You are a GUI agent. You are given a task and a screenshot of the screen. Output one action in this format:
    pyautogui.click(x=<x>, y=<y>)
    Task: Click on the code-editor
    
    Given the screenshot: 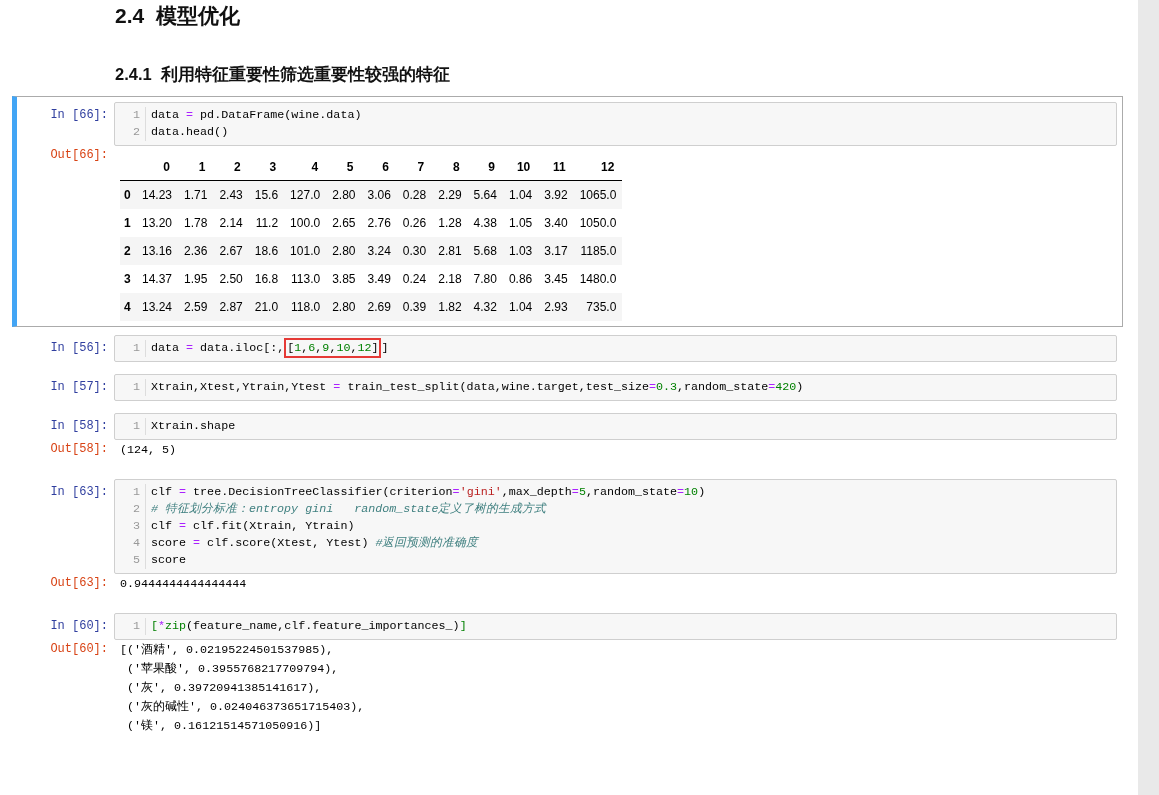 What is the action you would take?
    pyautogui.click(x=615, y=526)
    